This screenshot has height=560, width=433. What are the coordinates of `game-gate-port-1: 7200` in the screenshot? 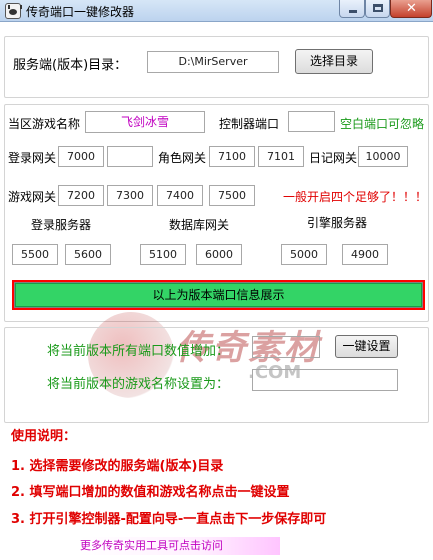 It's located at (81, 195).